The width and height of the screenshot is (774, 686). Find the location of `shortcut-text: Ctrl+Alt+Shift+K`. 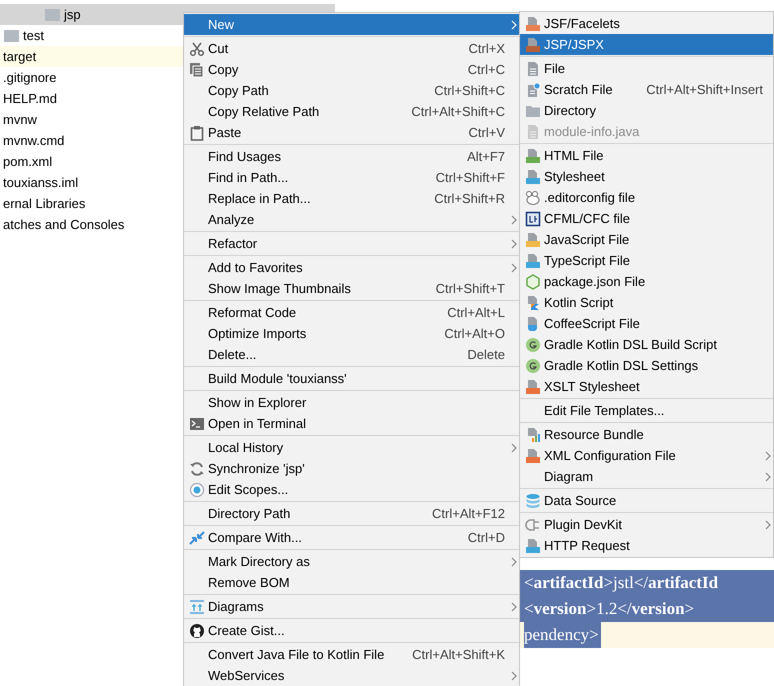

shortcut-text: Ctrl+Alt+Shift+K is located at coordinates (458, 654).